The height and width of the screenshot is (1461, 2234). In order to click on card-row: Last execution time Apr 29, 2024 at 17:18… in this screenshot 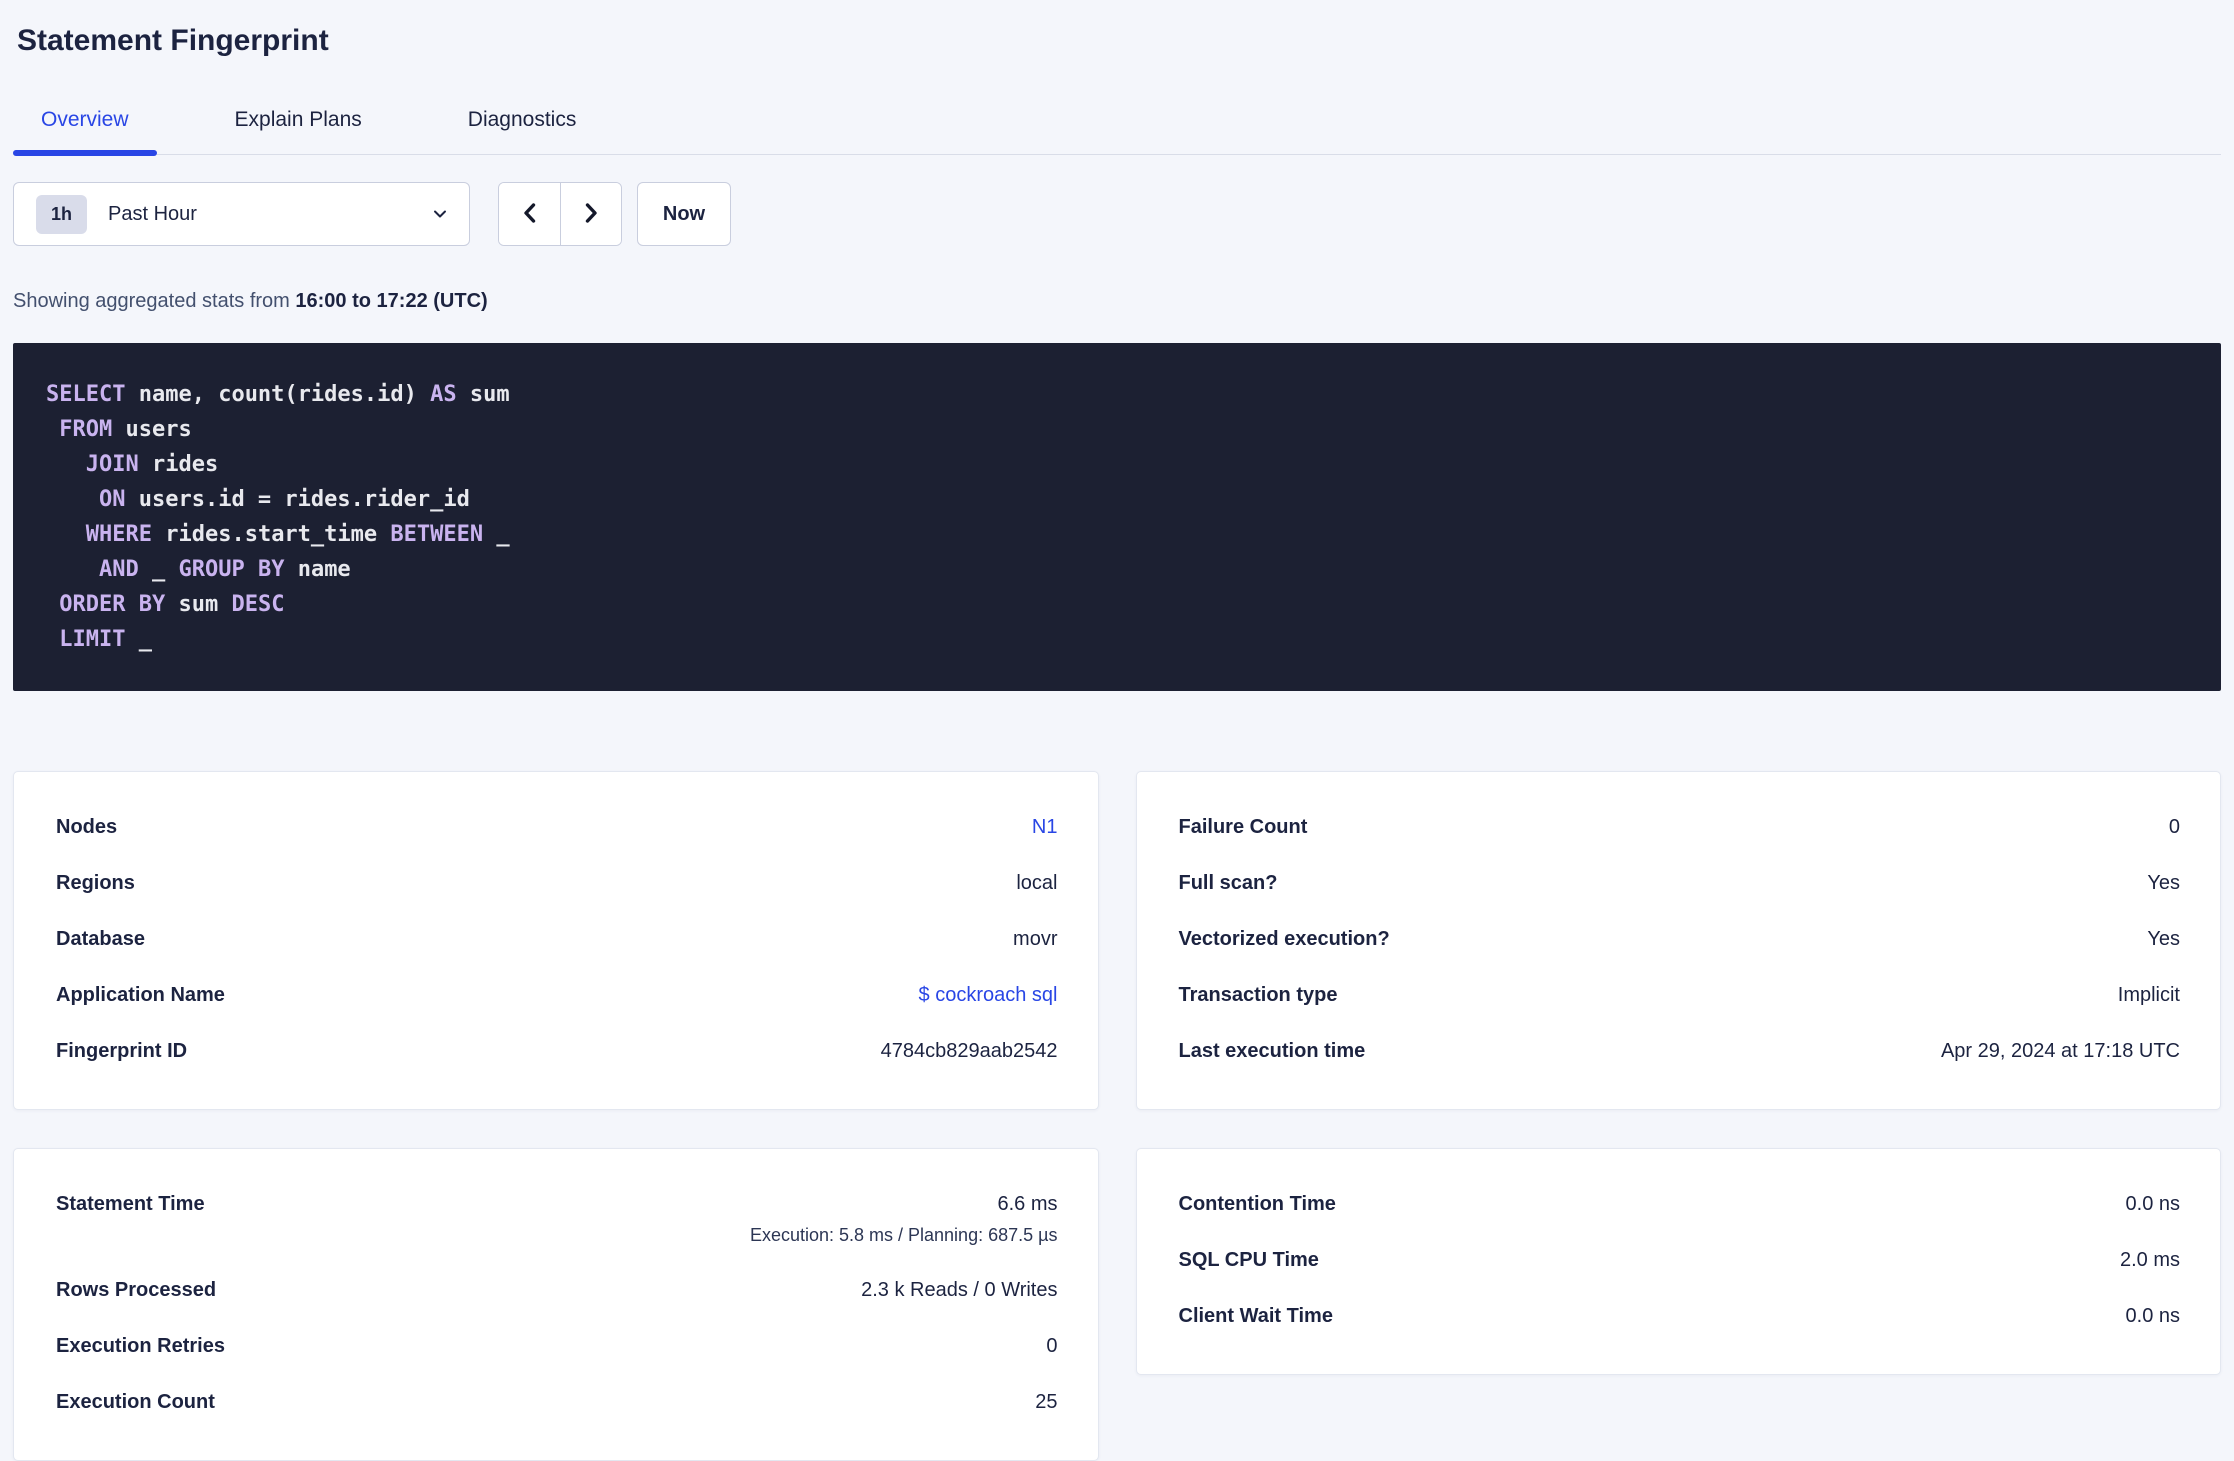, I will do `click(1680, 1051)`.